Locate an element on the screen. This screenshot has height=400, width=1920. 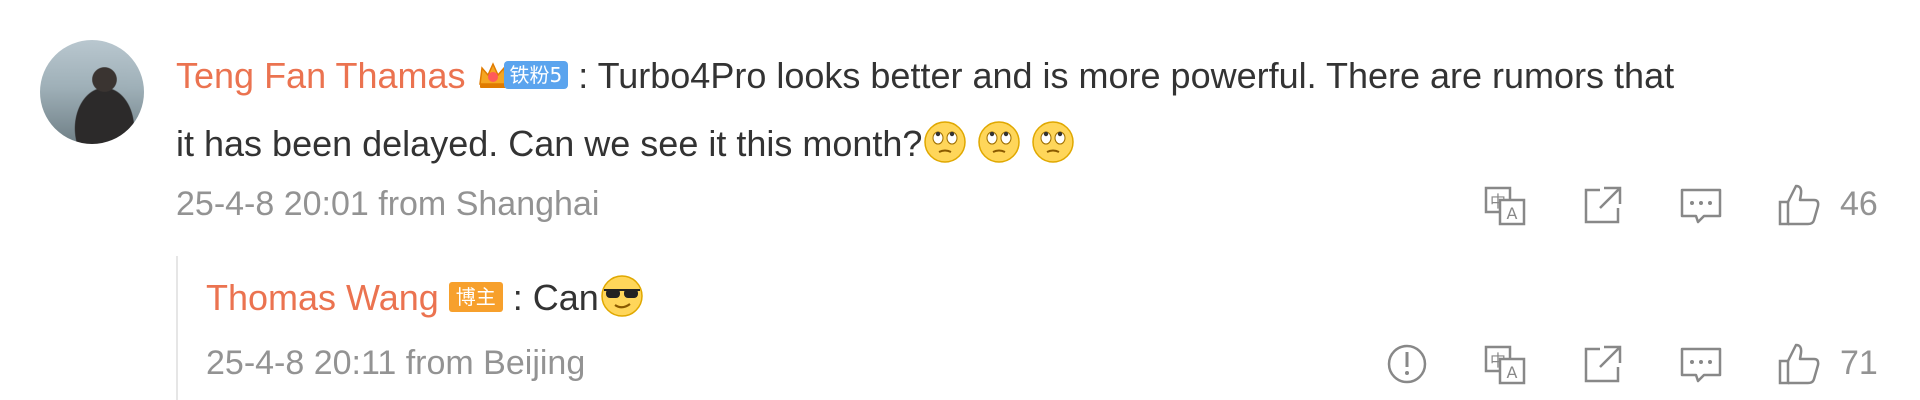
reply-like-count: 71 is located at coordinates (1859, 363).